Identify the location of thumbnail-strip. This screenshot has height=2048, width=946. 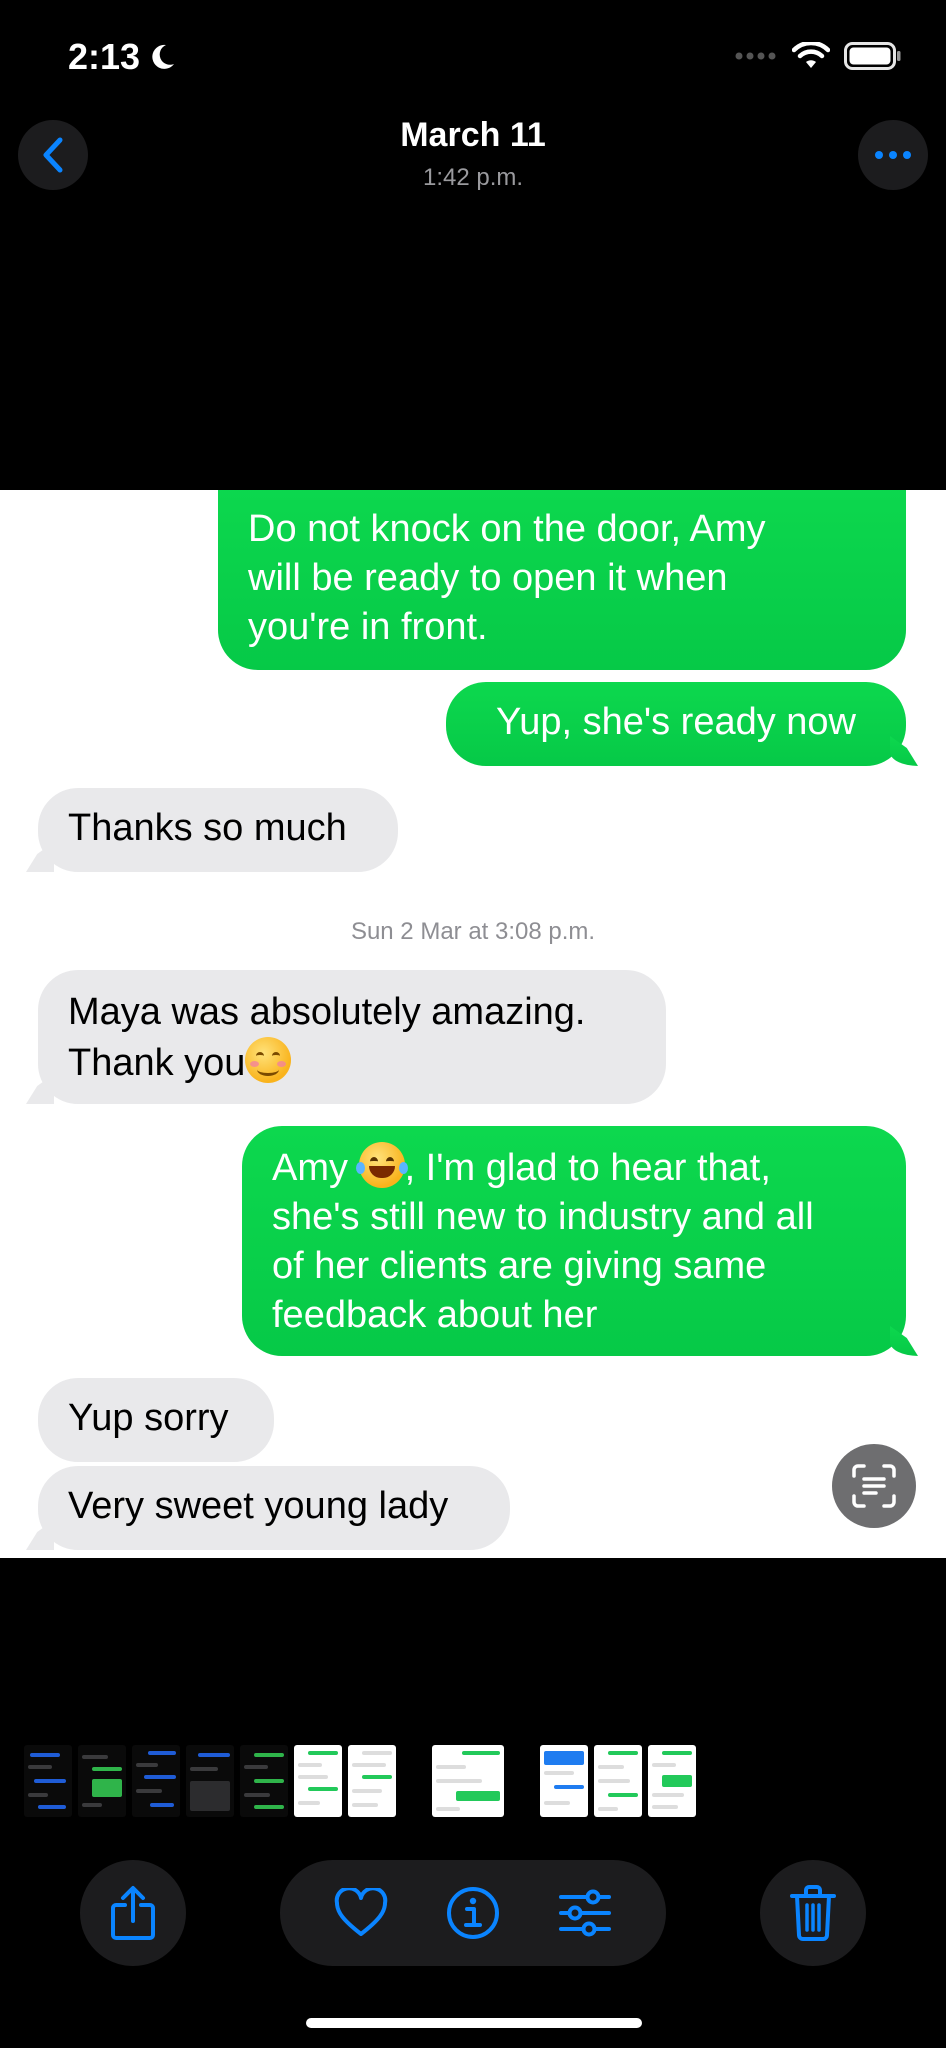
(360, 1781).